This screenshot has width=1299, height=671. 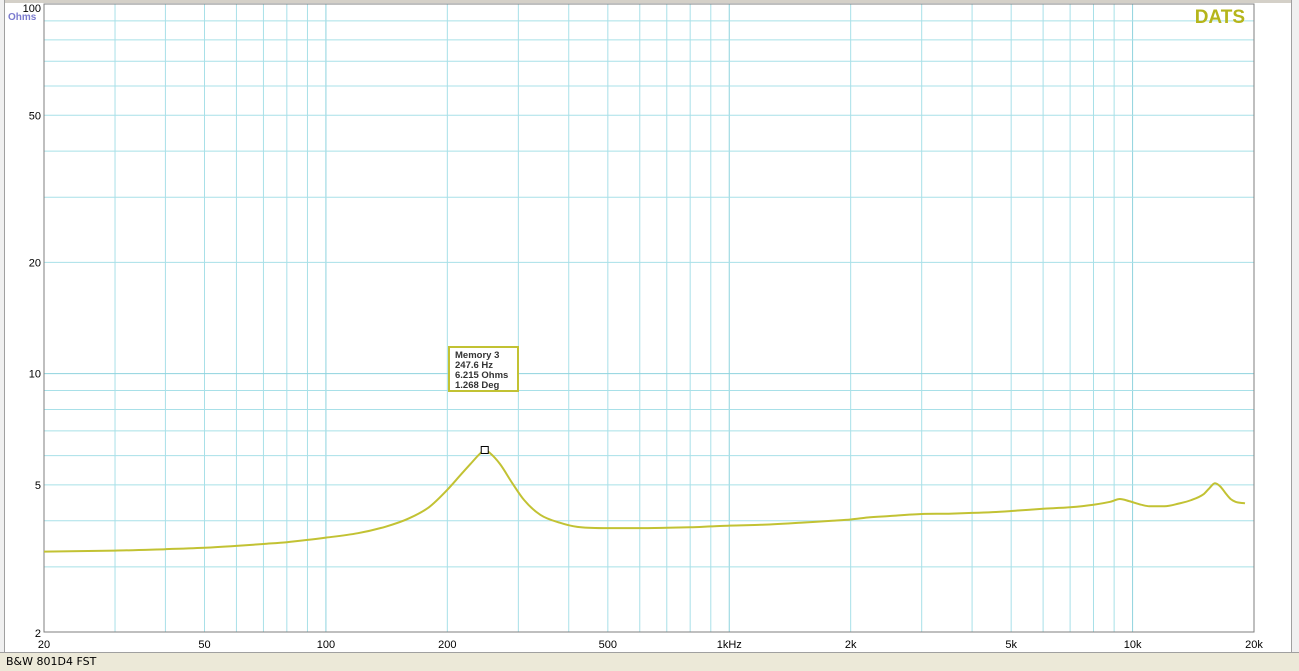 I want to click on status-bar: B&W 801D4 FST, so click(x=649, y=661).